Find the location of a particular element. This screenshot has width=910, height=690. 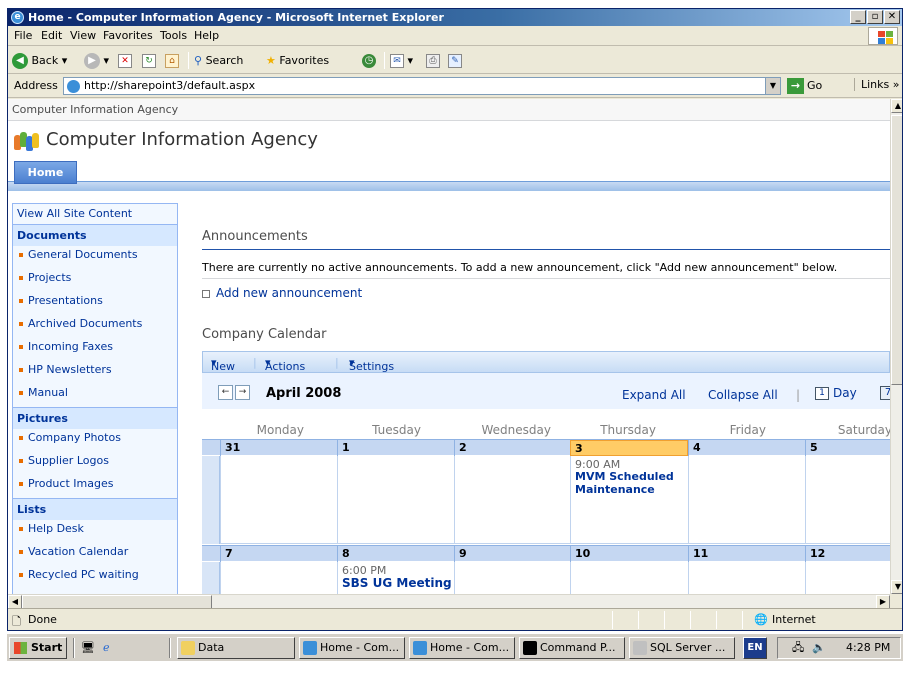

vertical-scroll-thumb is located at coordinates (896, 250).